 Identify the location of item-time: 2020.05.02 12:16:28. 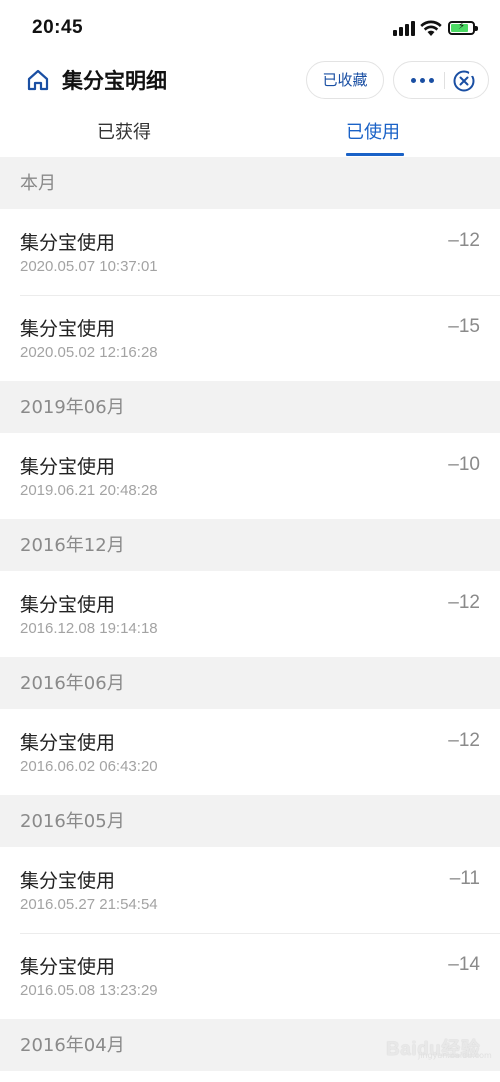
(89, 352).